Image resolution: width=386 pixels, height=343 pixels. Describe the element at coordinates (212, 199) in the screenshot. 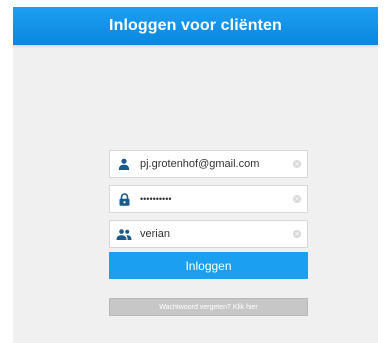

I see `password-input` at that location.